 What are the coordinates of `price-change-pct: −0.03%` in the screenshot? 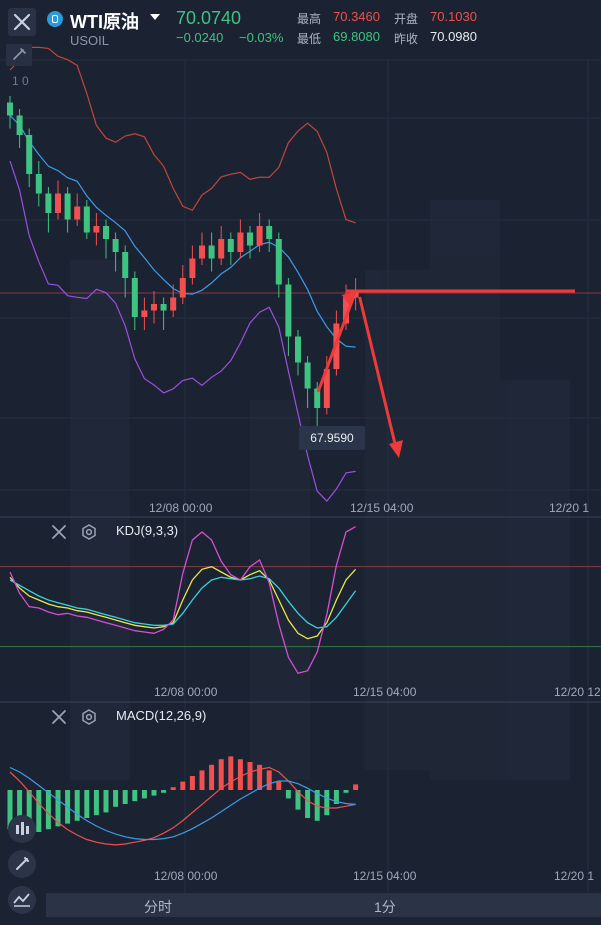 It's located at (261, 37).